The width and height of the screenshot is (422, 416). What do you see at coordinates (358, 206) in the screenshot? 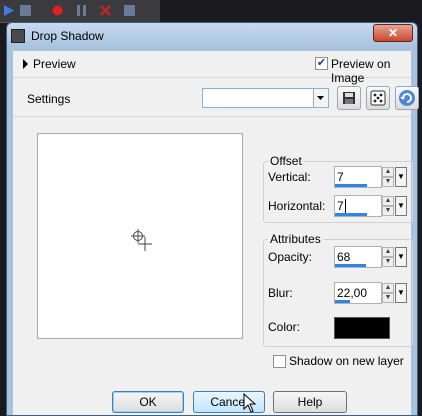
I see `horizontal-input: 7` at bounding box center [358, 206].